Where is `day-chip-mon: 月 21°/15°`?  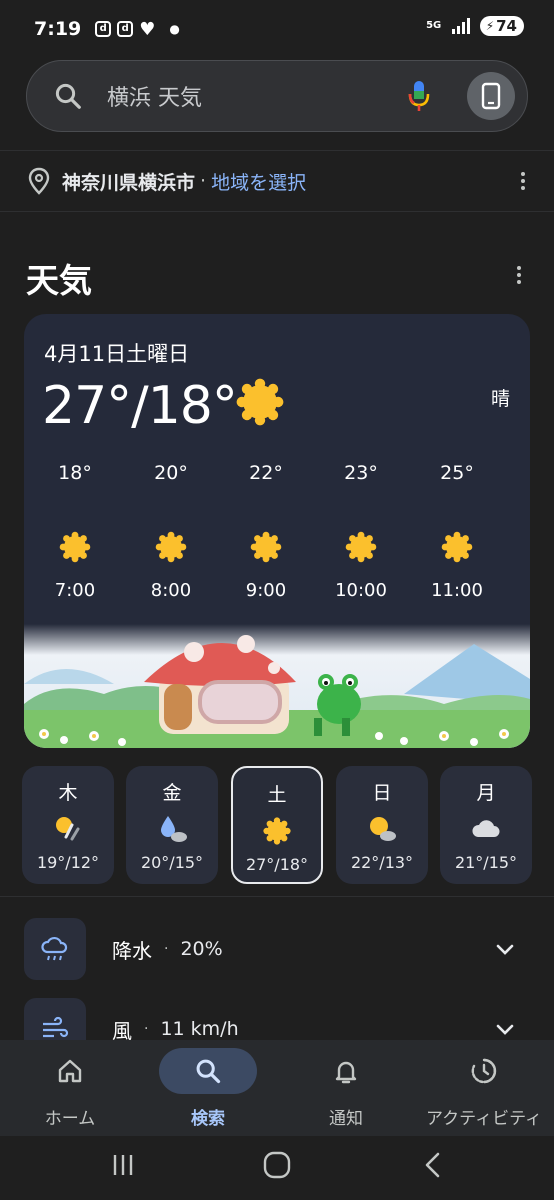 day-chip-mon: 月 21°/15° is located at coordinates (486, 825).